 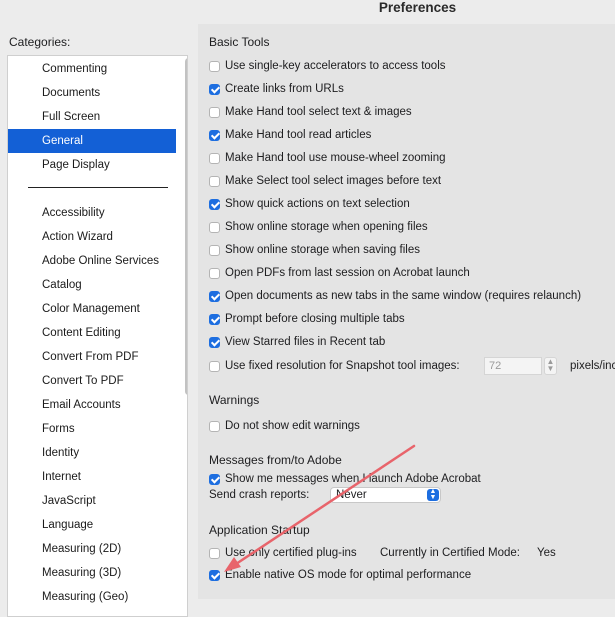 What do you see at coordinates (320, 508) in the screenshot?
I see `annotation-arrow-icon` at bounding box center [320, 508].